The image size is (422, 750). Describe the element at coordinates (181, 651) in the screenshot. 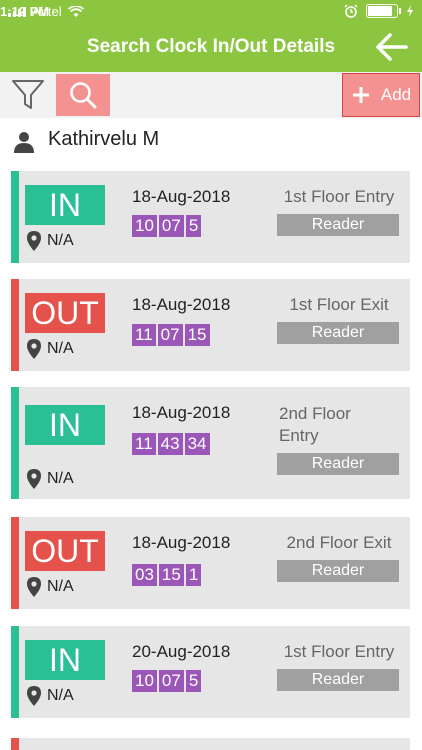

I see `entry-date: 20-Aug-2018` at that location.